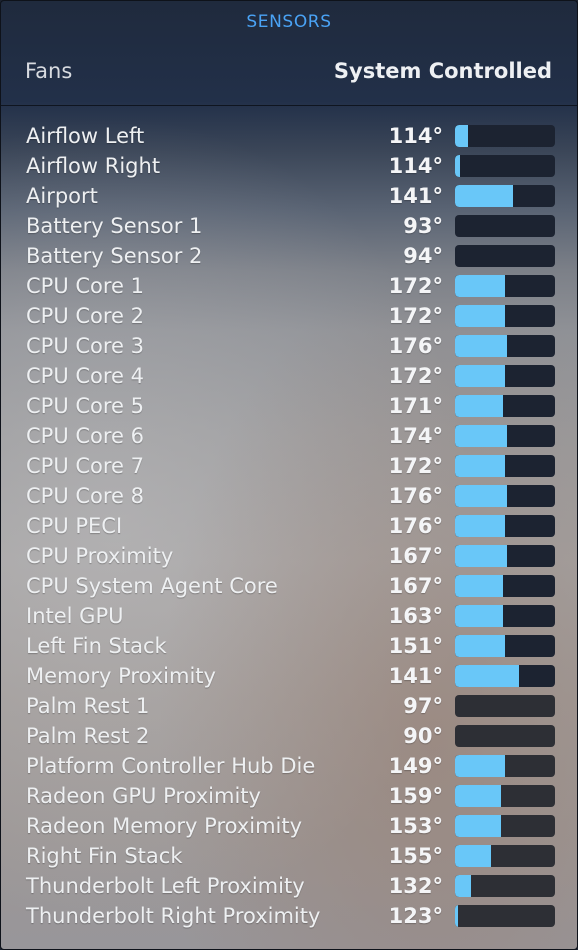  I want to click on sensor-name: Radeon Memory Proximity, so click(164, 826).